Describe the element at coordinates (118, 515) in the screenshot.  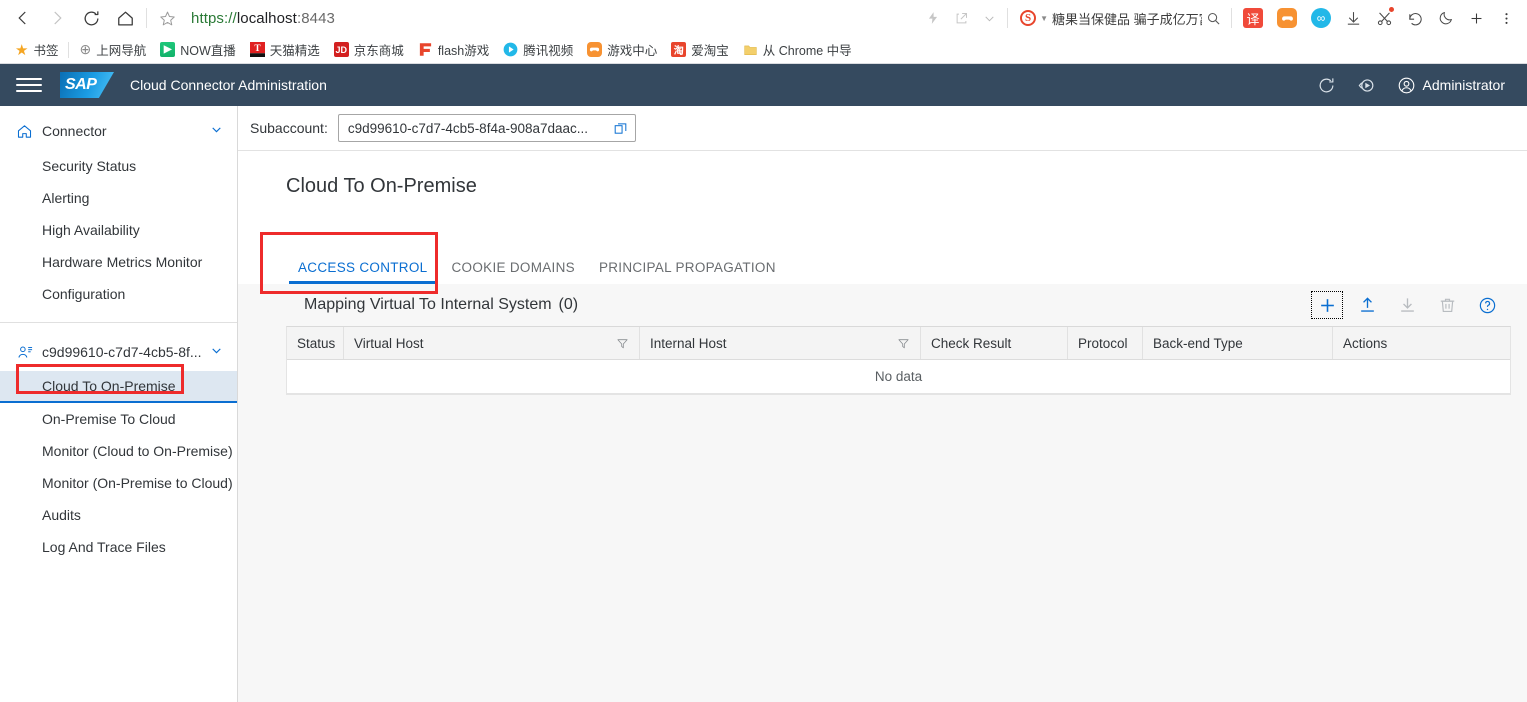
I see `sidebar-item-audits: Audits` at that location.